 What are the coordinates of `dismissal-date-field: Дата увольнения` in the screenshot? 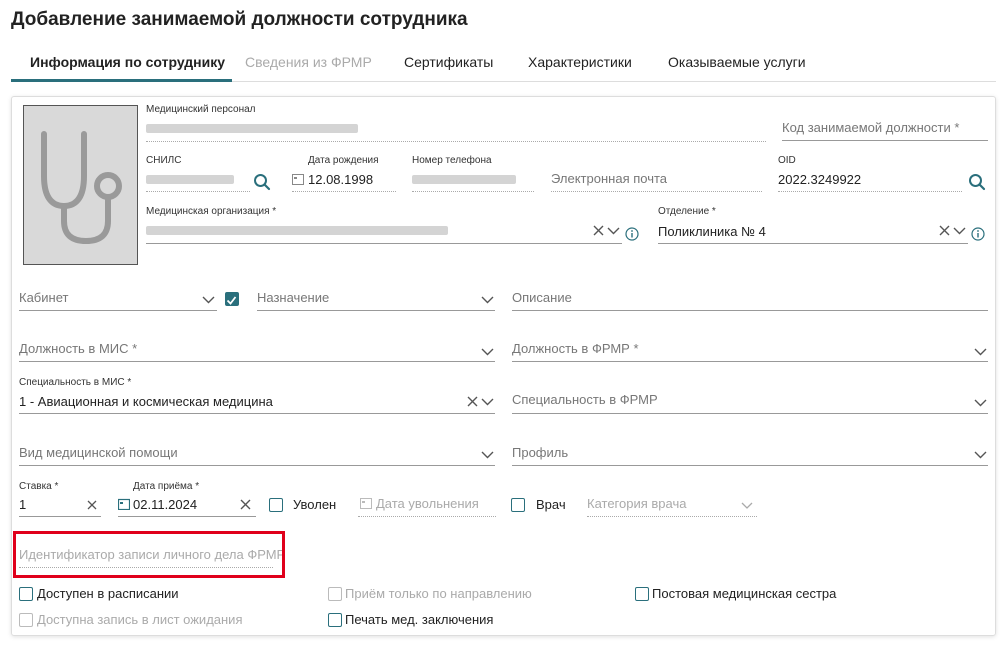 It's located at (427, 503).